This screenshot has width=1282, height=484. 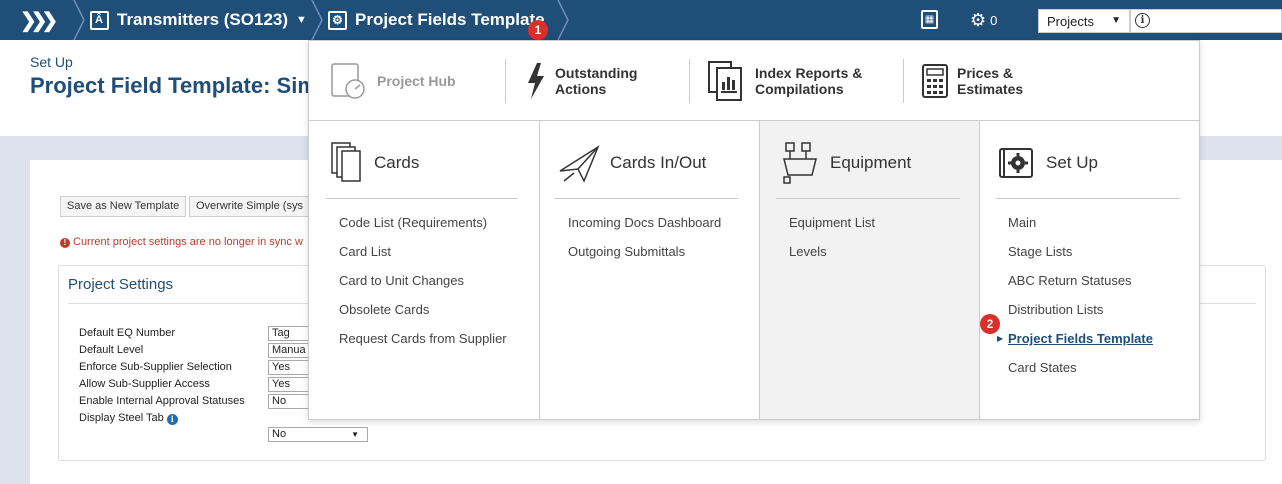 I want to click on menu-prices-estimates-label: Prices & Estimates, so click(x=990, y=81).